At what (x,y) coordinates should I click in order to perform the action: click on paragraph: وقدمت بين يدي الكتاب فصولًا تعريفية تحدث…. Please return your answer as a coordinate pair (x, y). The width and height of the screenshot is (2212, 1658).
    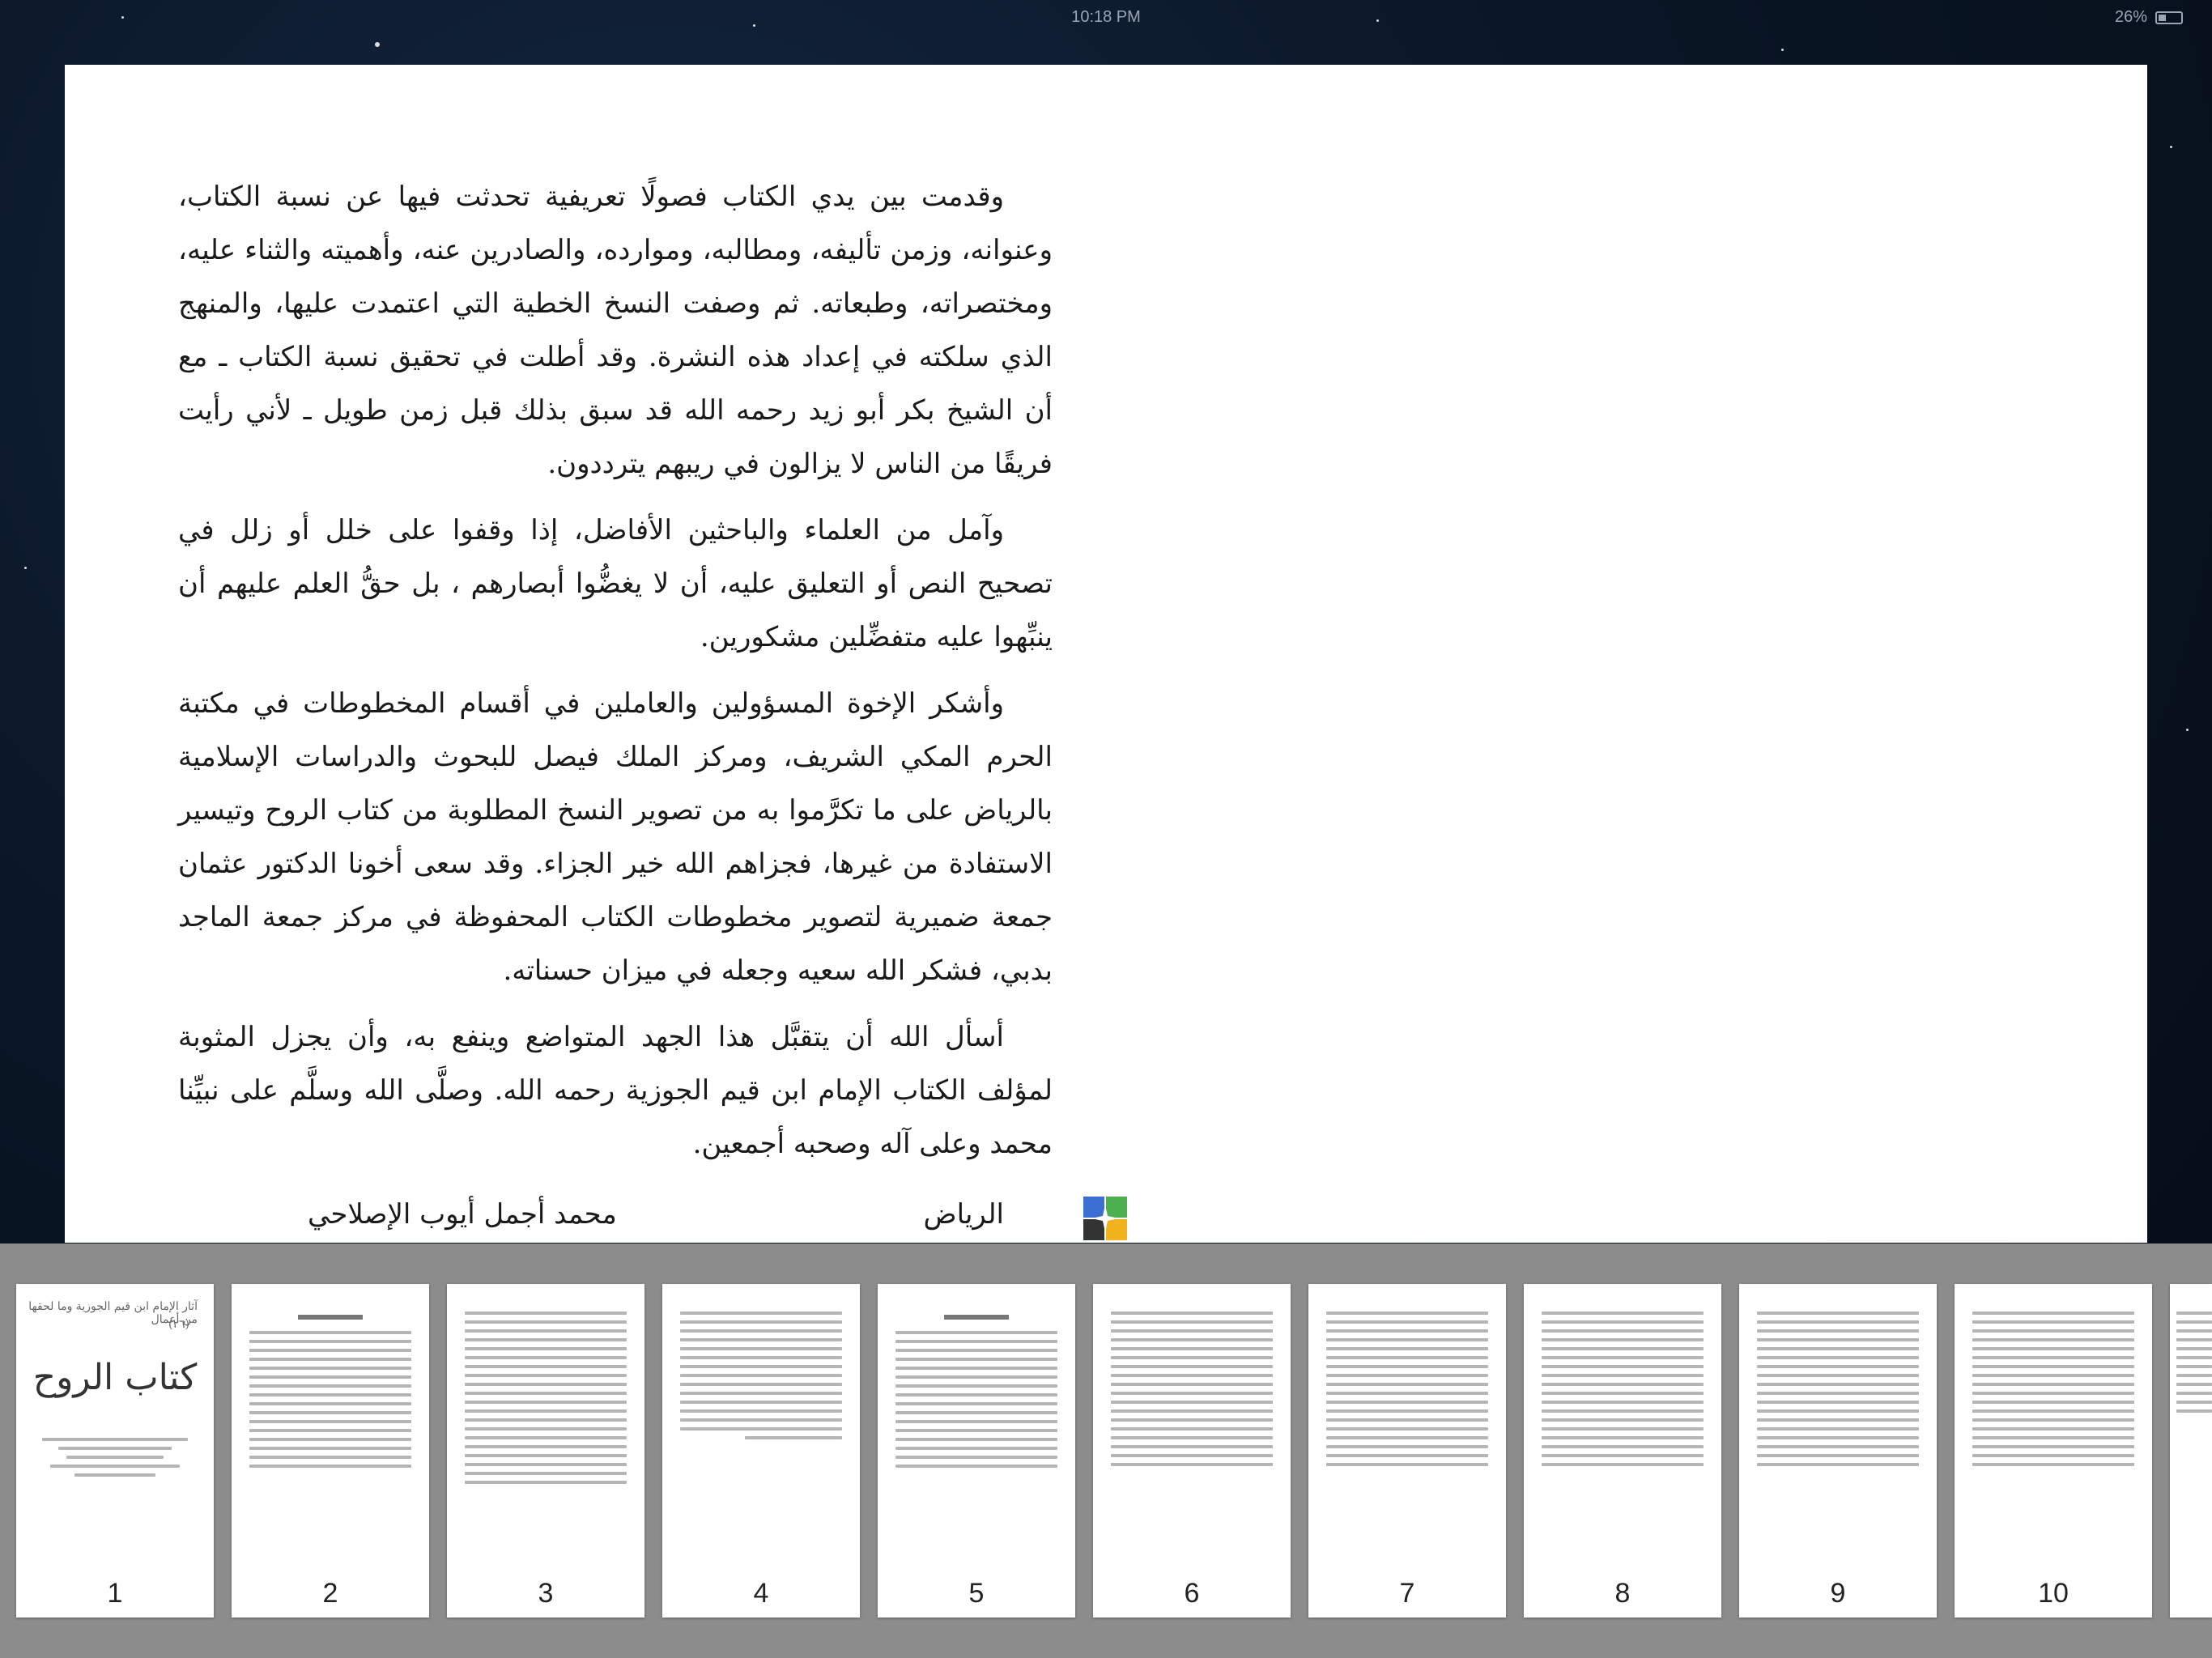
    Looking at the image, I should click on (615, 330).